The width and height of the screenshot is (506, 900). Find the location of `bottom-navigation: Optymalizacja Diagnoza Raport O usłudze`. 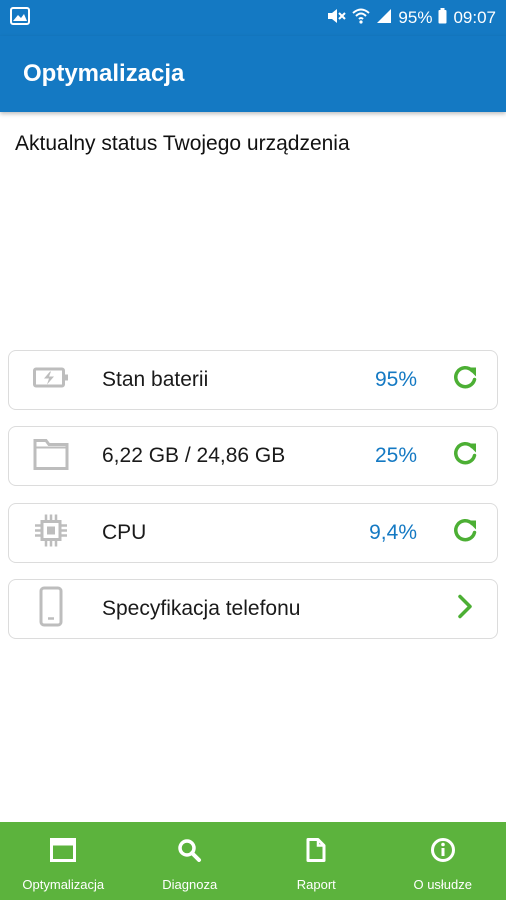

bottom-navigation: Optymalizacja Diagnoza Raport O usłudze is located at coordinates (253, 861).